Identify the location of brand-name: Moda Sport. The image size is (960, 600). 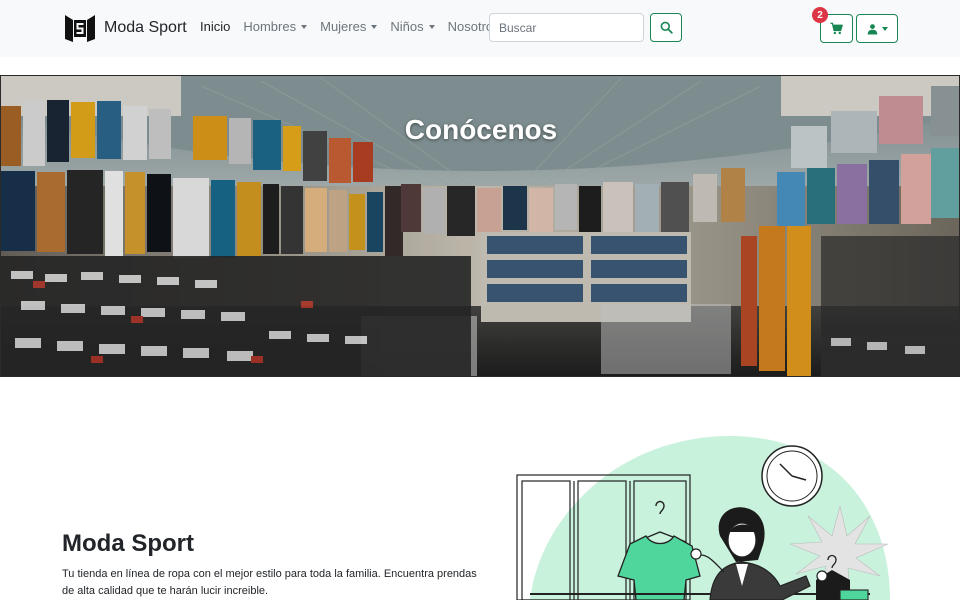
(145, 27).